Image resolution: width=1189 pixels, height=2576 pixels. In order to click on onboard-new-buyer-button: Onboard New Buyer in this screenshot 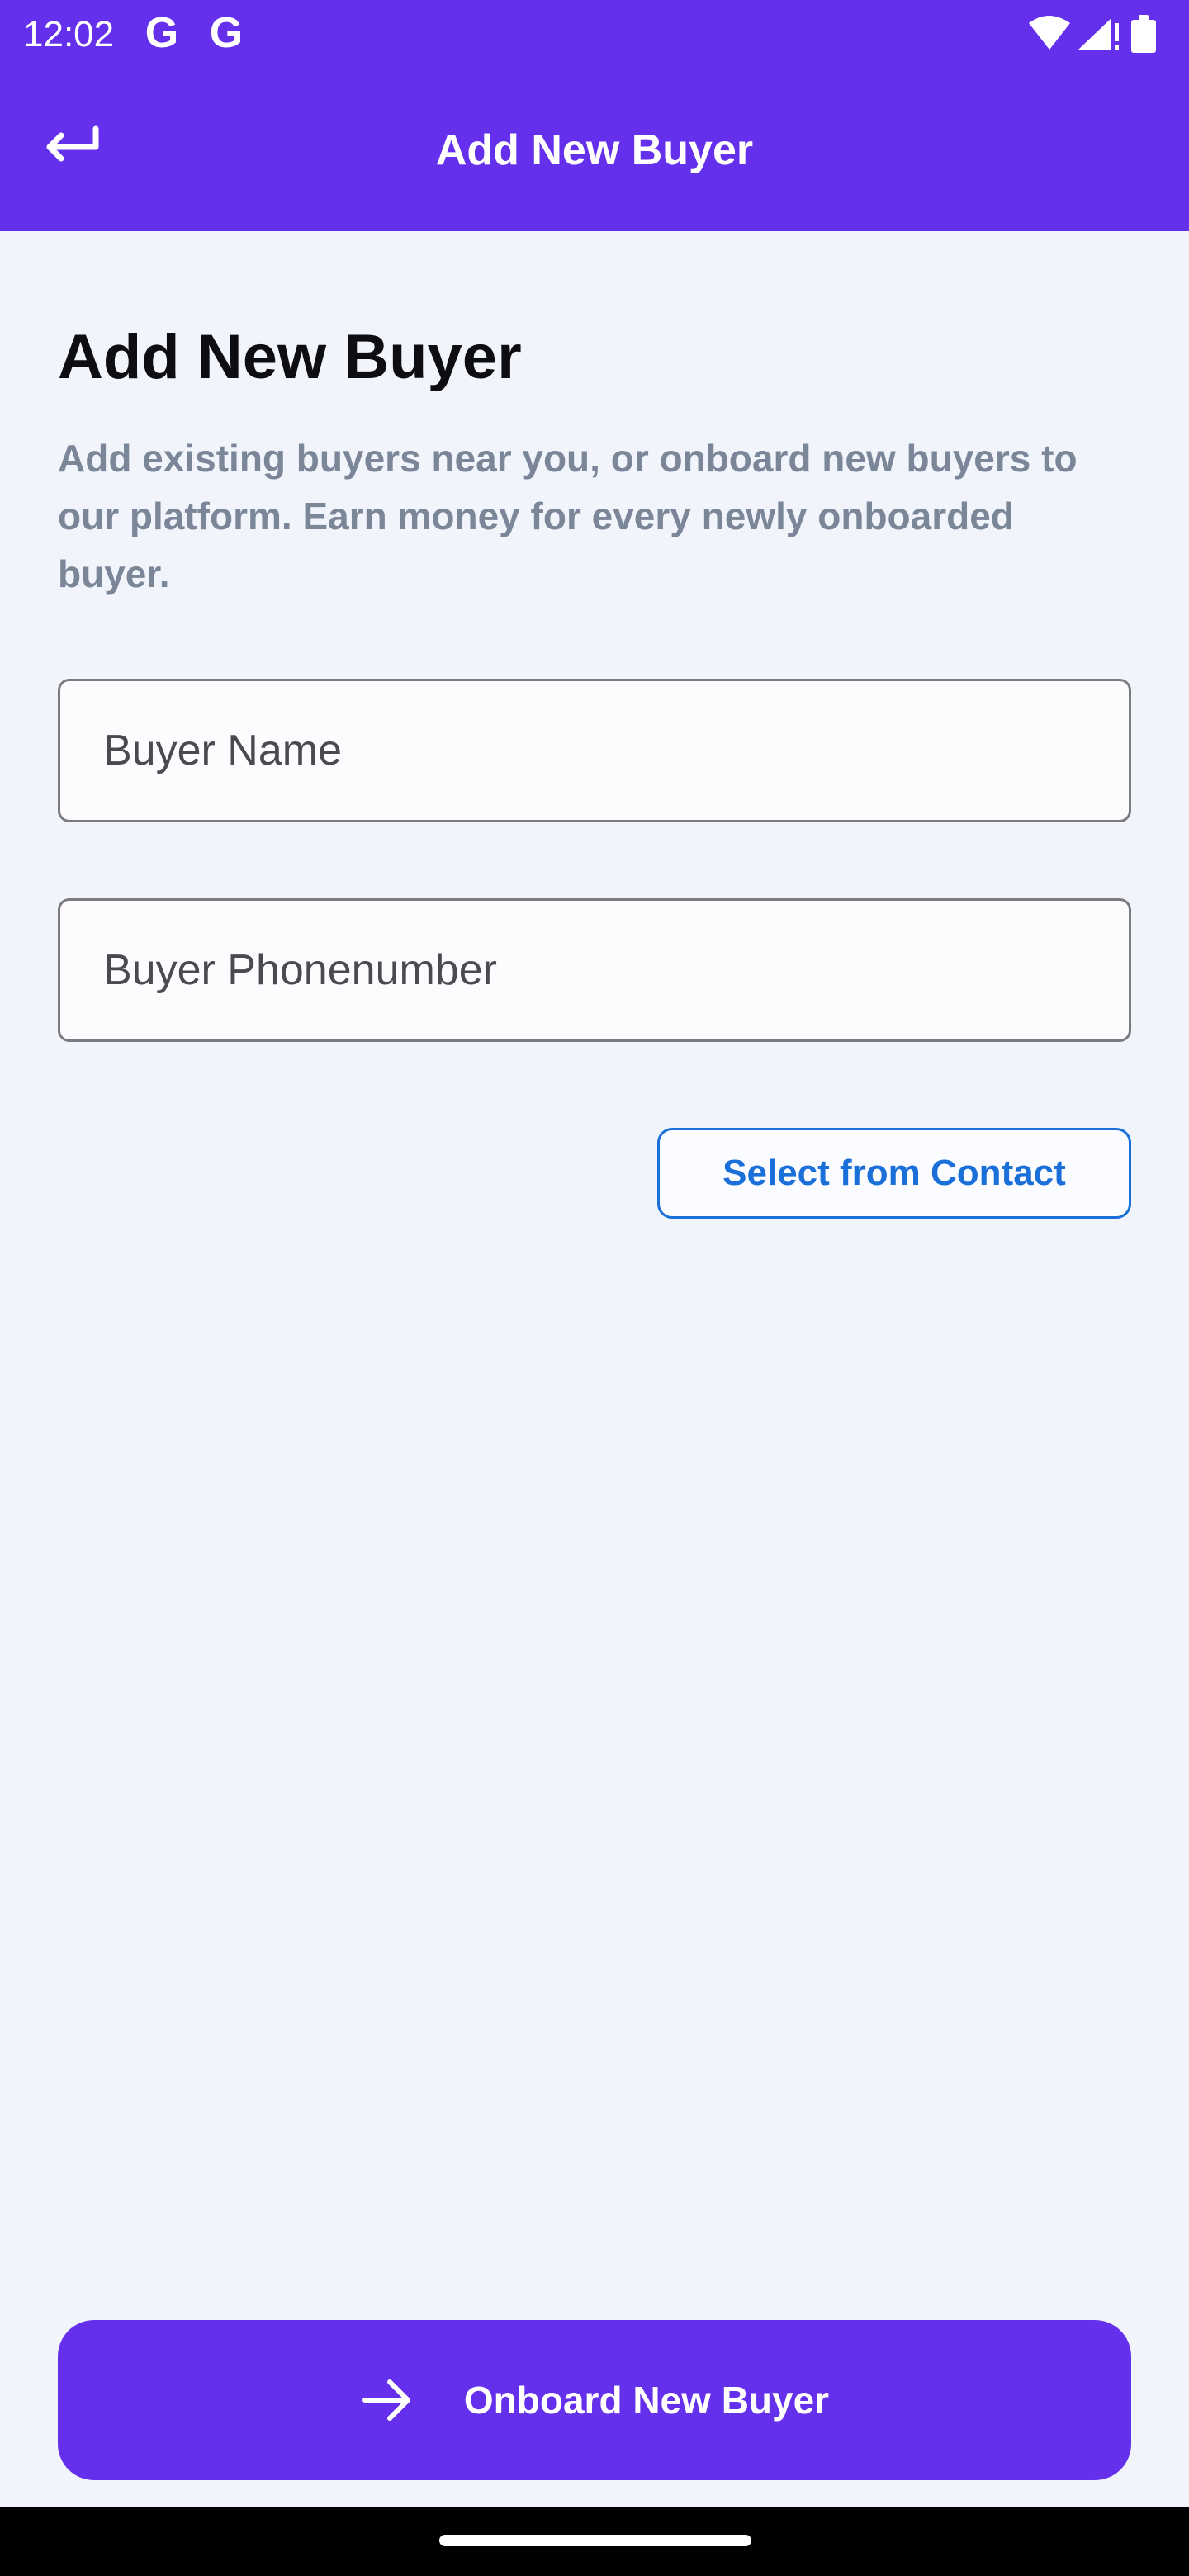, I will do `click(594, 2400)`.